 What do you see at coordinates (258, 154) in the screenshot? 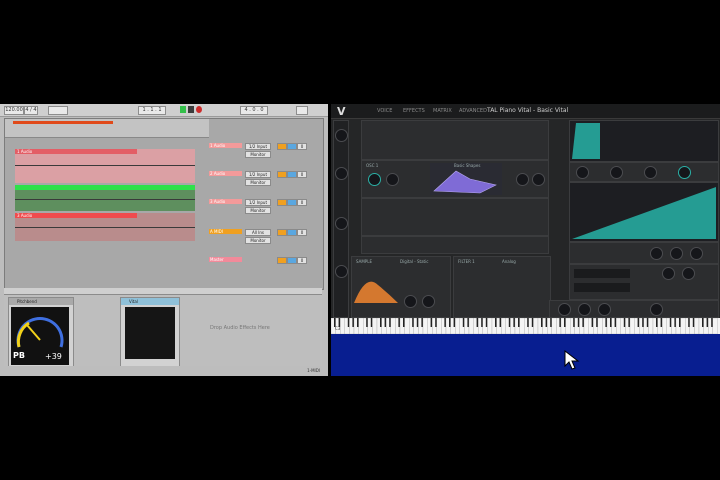
I see `monitor-select-1: Monitor` at bounding box center [258, 154].